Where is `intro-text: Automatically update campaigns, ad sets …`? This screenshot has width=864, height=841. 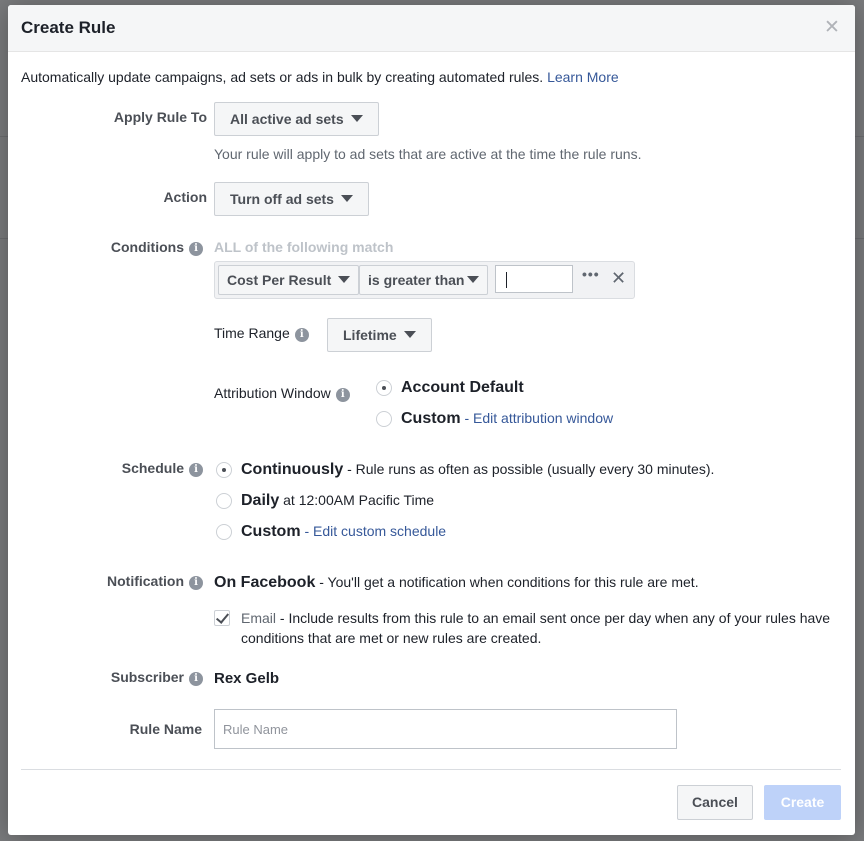
intro-text: Automatically update campaigns, ad sets … is located at coordinates (320, 77).